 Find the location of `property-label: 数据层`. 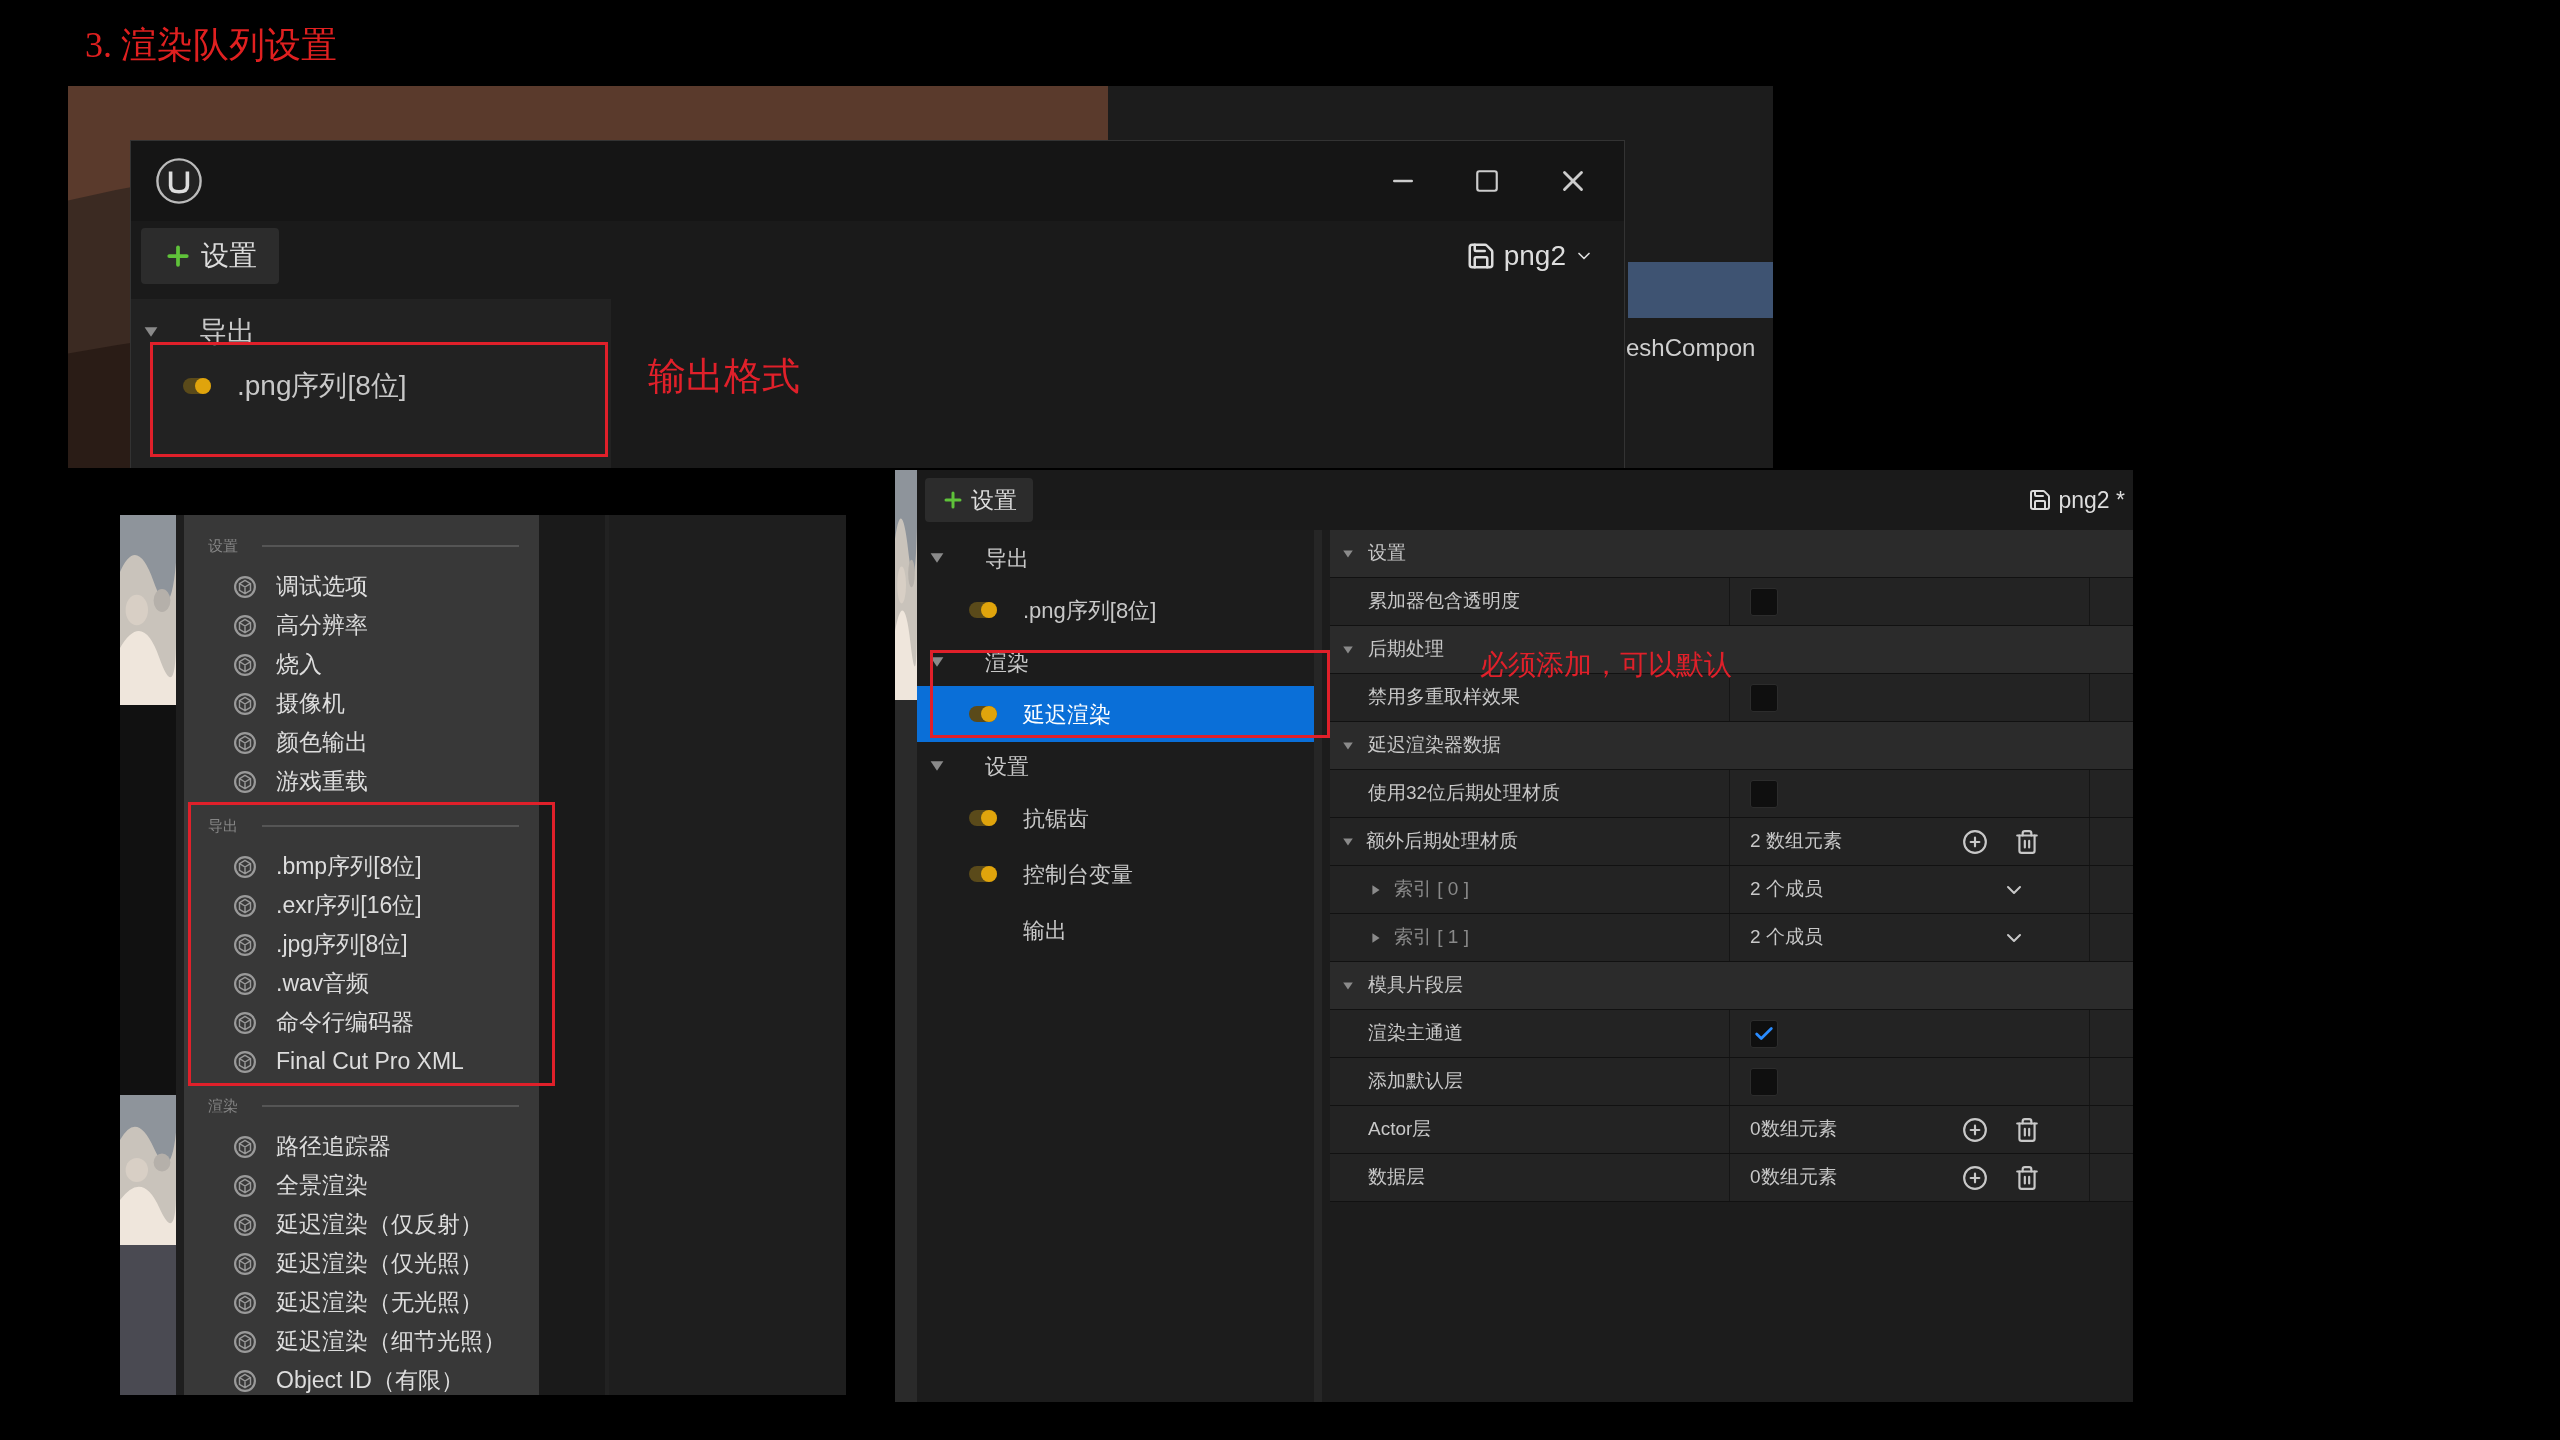

property-label: 数据层 is located at coordinates (1396, 1177).